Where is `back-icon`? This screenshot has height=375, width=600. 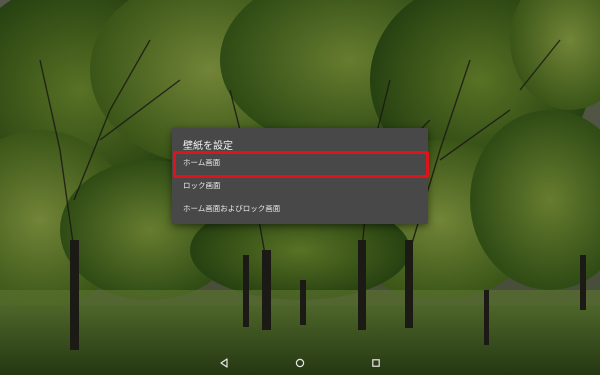
back-icon is located at coordinates (224, 363).